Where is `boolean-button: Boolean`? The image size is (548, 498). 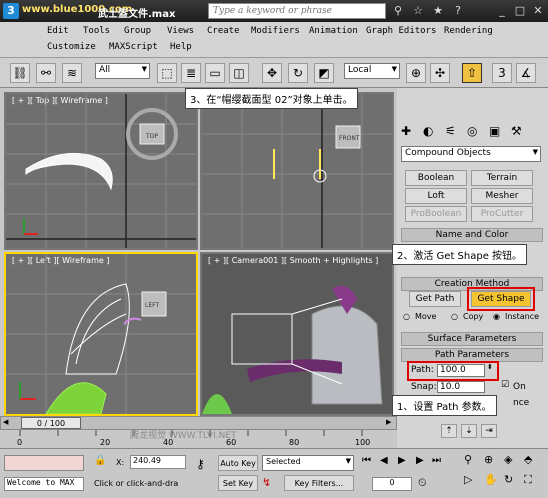
boolean-button: Boolean is located at coordinates (436, 178).